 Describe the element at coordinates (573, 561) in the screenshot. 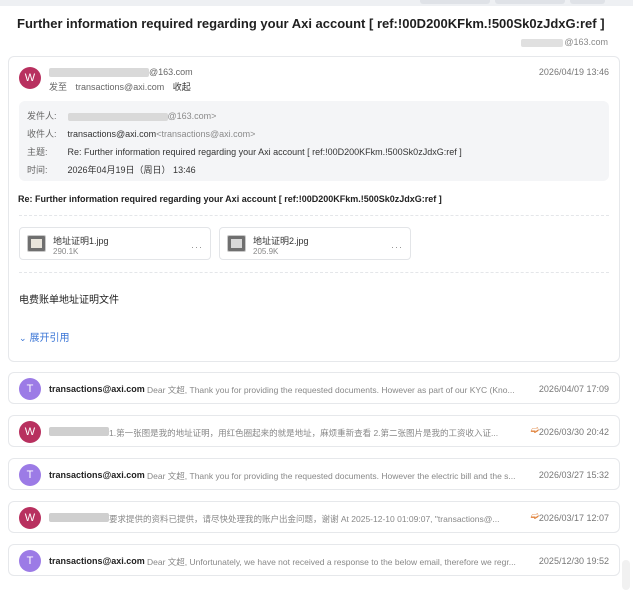

I see `thread-date: 2025/12/30 19:52` at that location.